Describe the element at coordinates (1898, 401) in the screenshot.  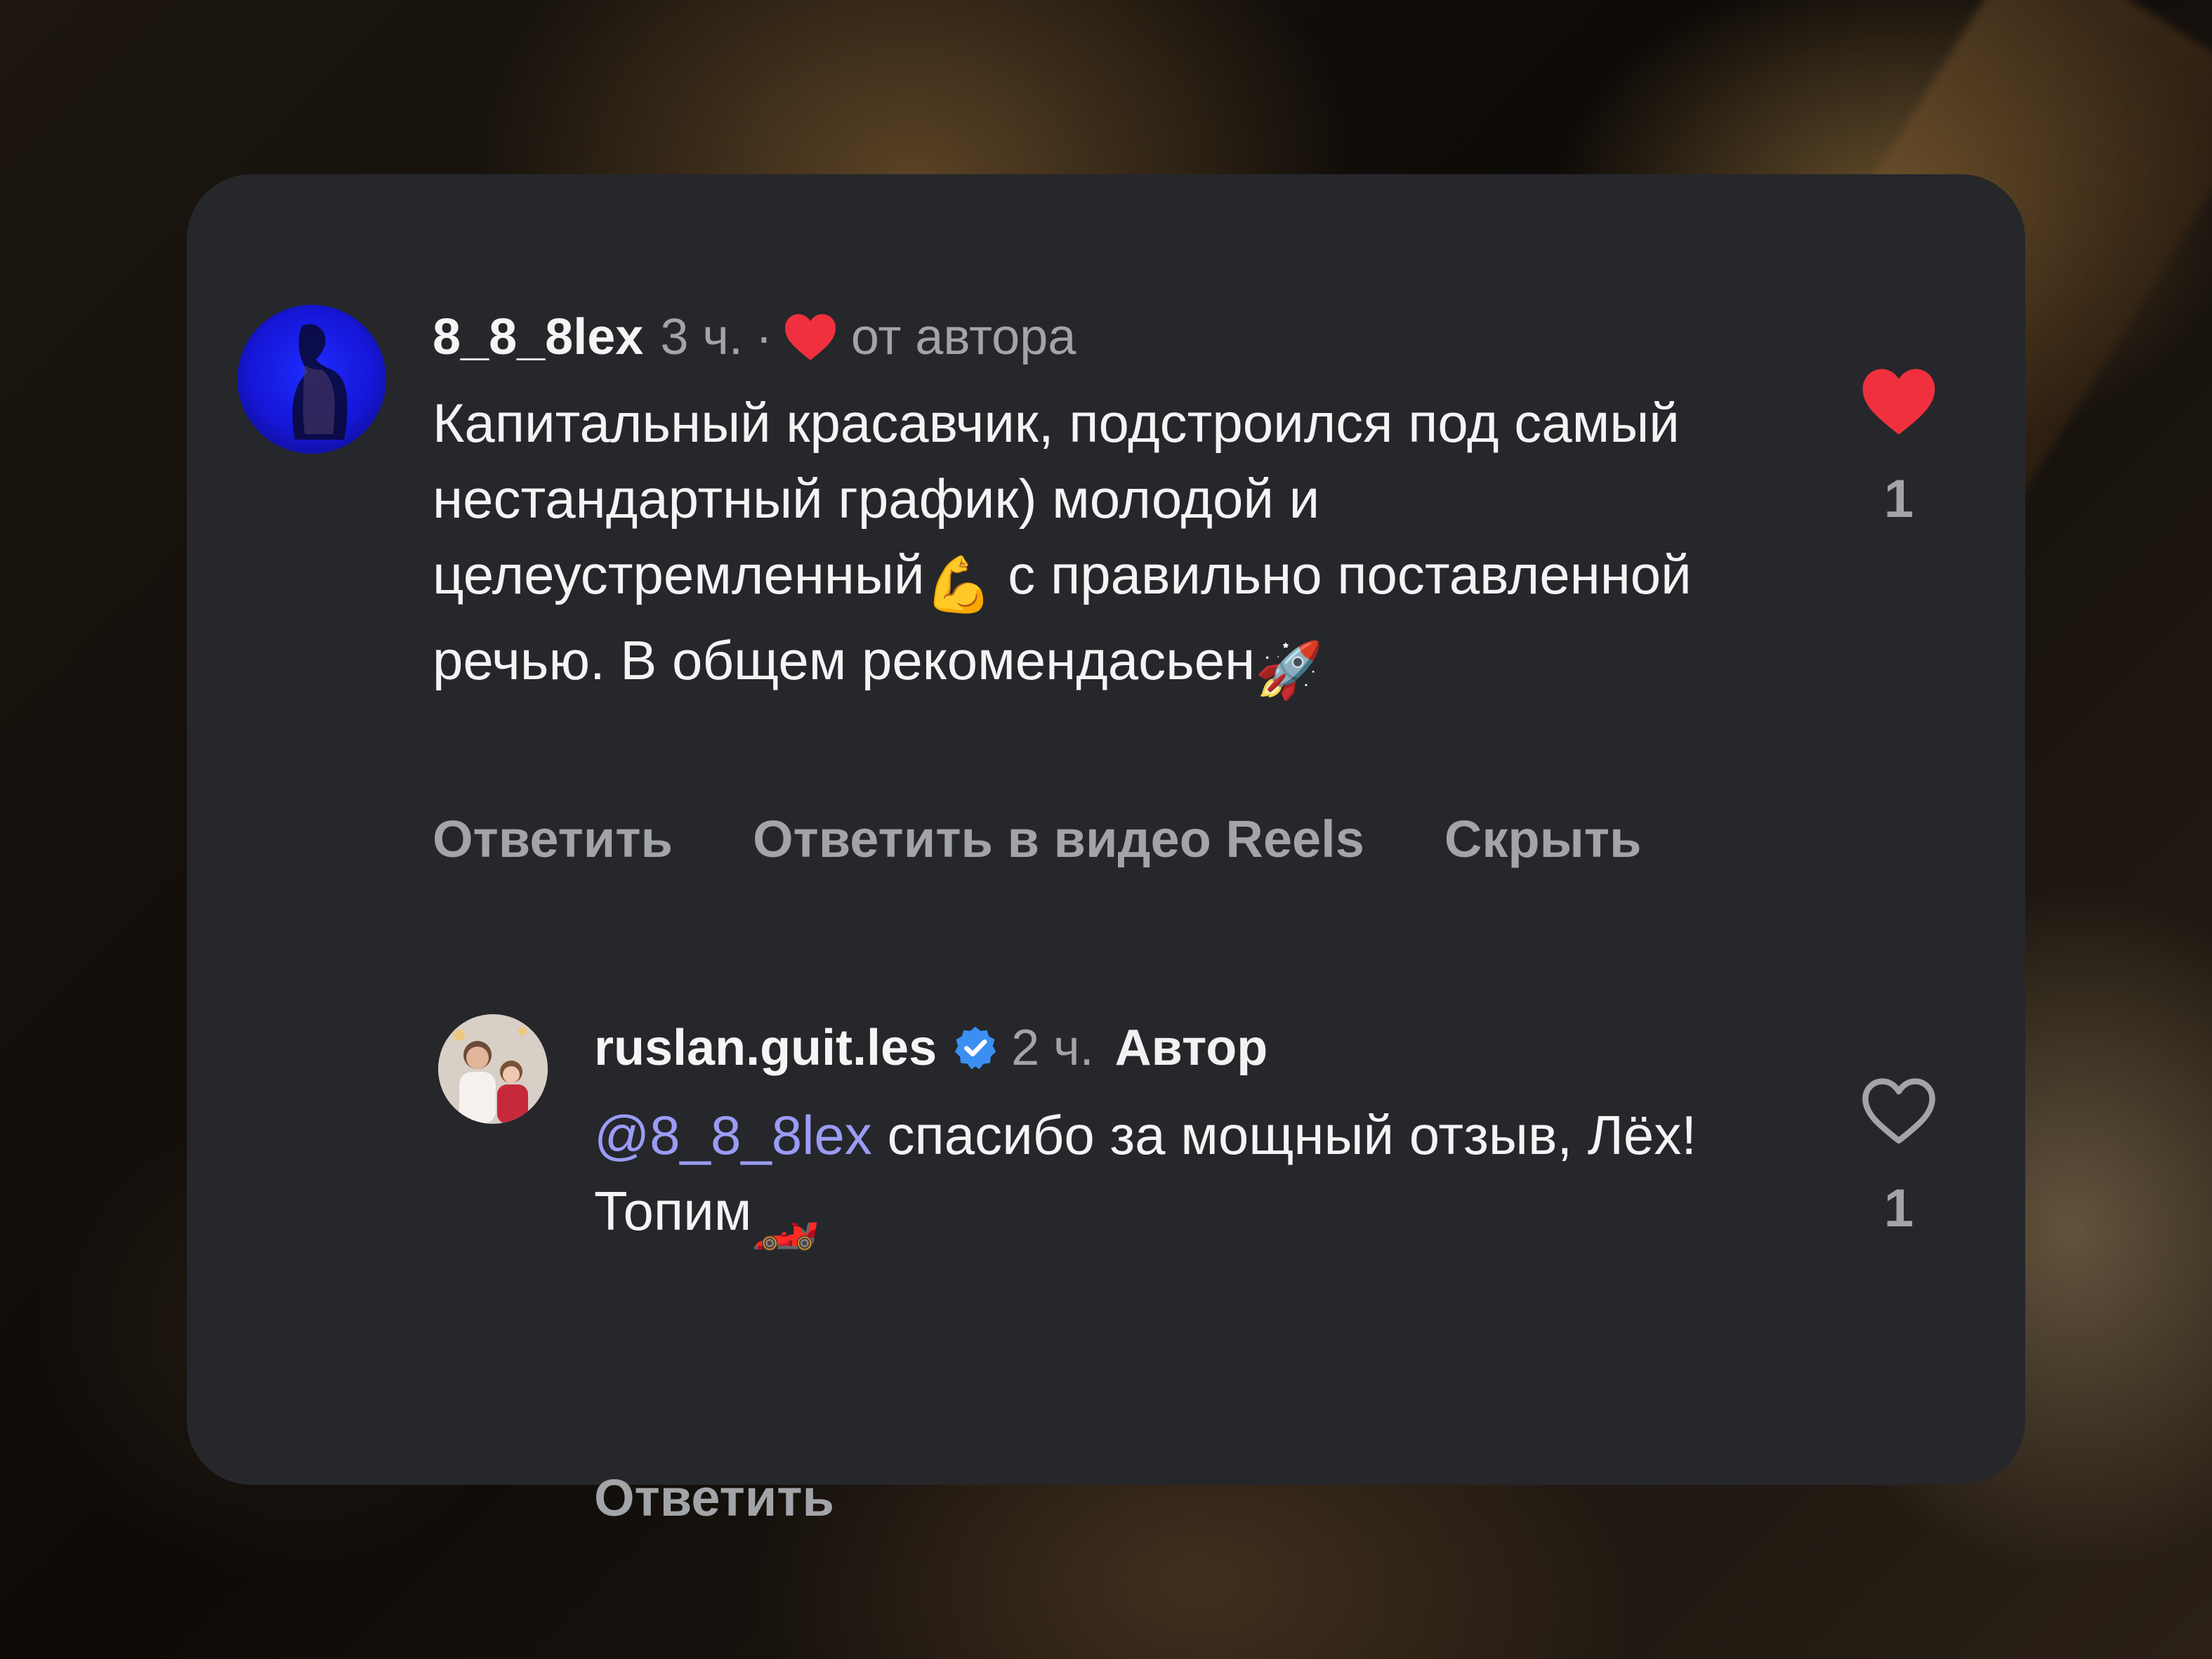
I see `heart-filled-icon` at that location.